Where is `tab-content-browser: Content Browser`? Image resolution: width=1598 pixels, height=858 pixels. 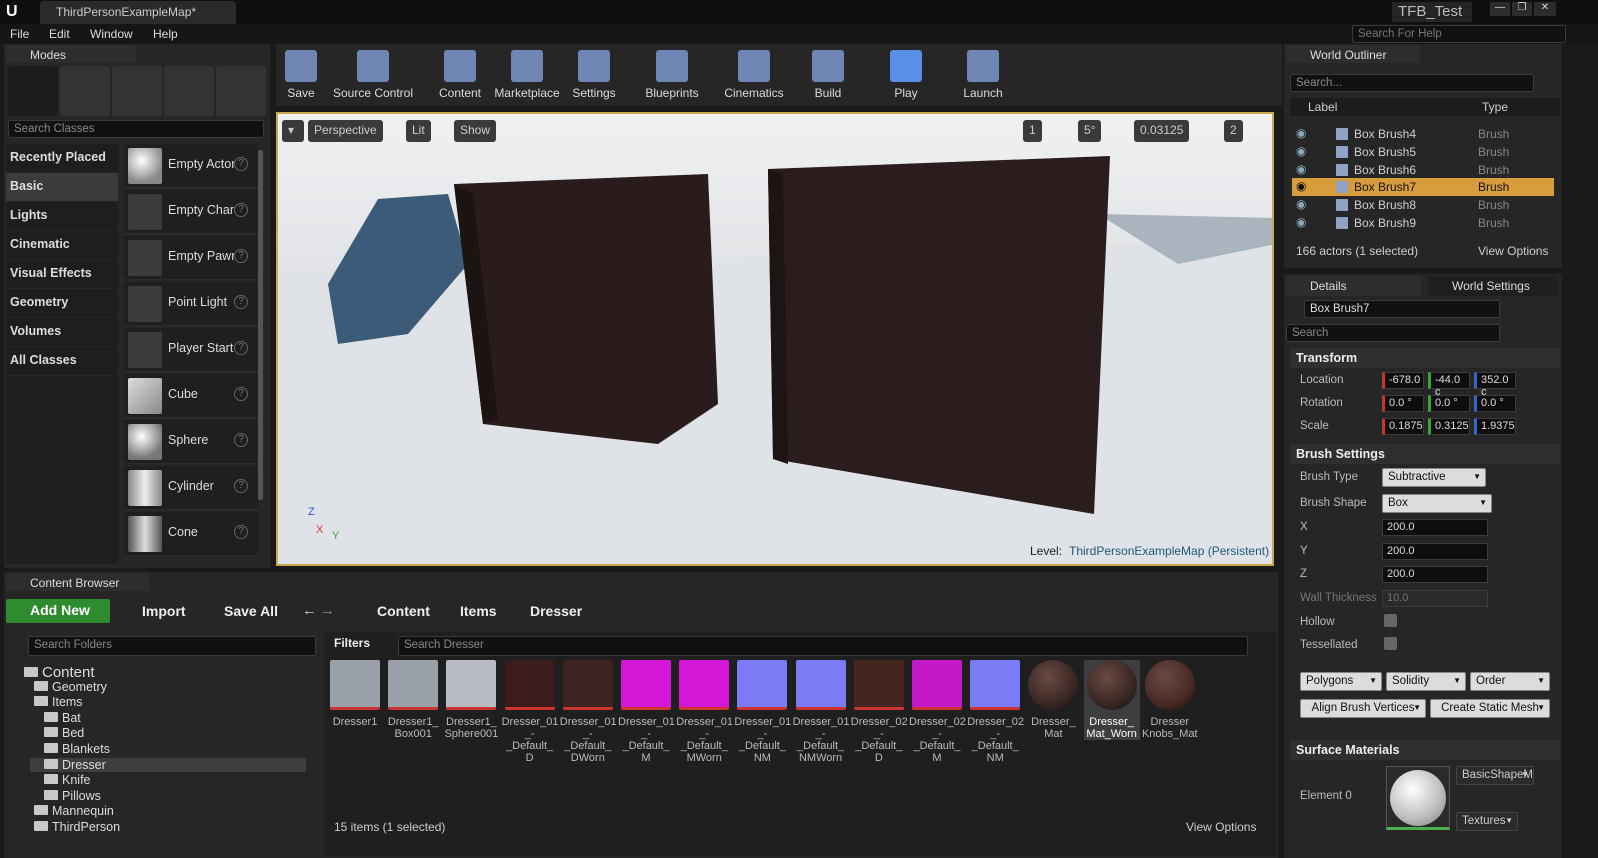
tab-content-browser: Content Browser is located at coordinates (78, 582).